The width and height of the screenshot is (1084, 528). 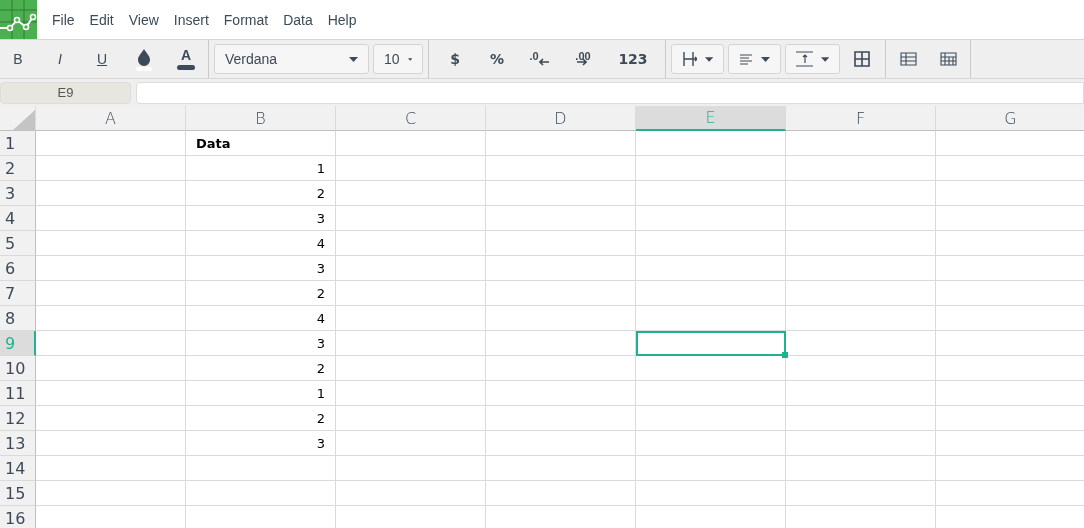 I want to click on color-bar-icon, so click(x=186, y=67).